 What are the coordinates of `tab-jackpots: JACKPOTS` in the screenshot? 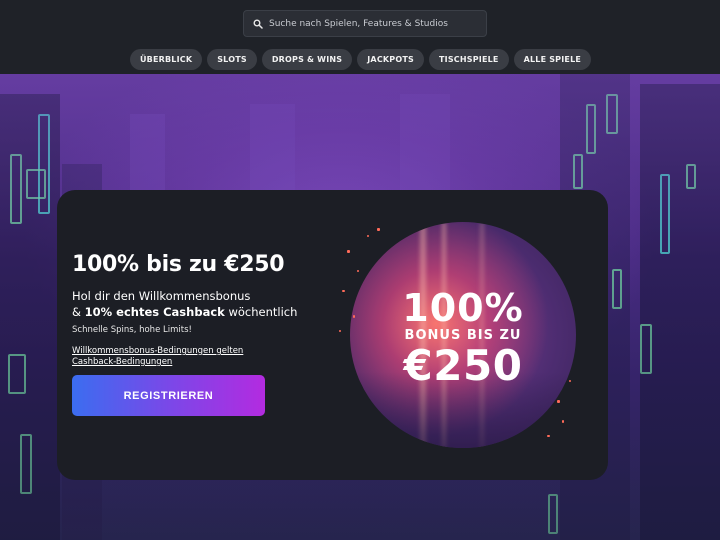 It's located at (390, 59).